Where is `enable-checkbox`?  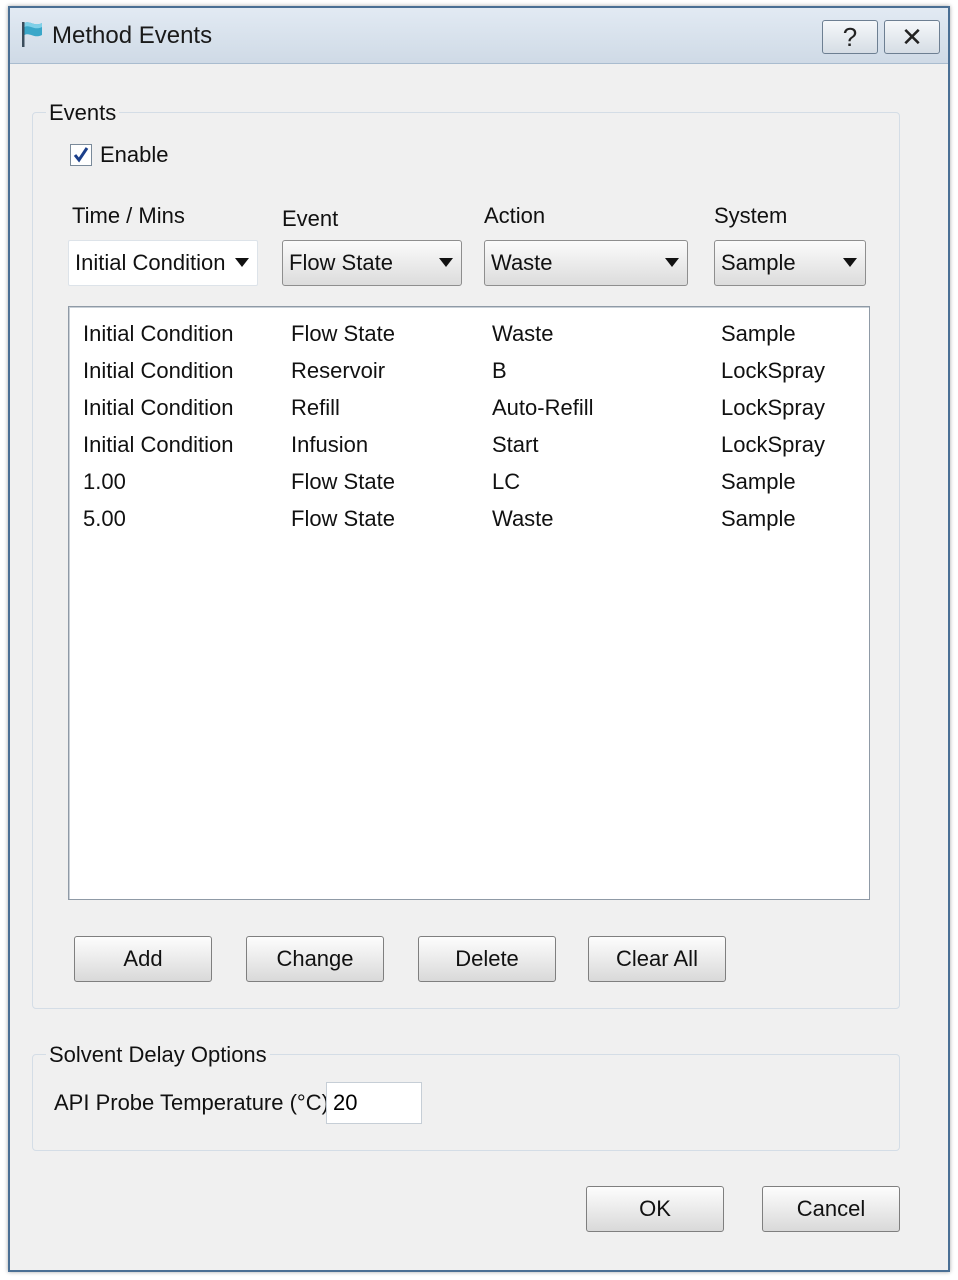
enable-checkbox is located at coordinates (81, 155).